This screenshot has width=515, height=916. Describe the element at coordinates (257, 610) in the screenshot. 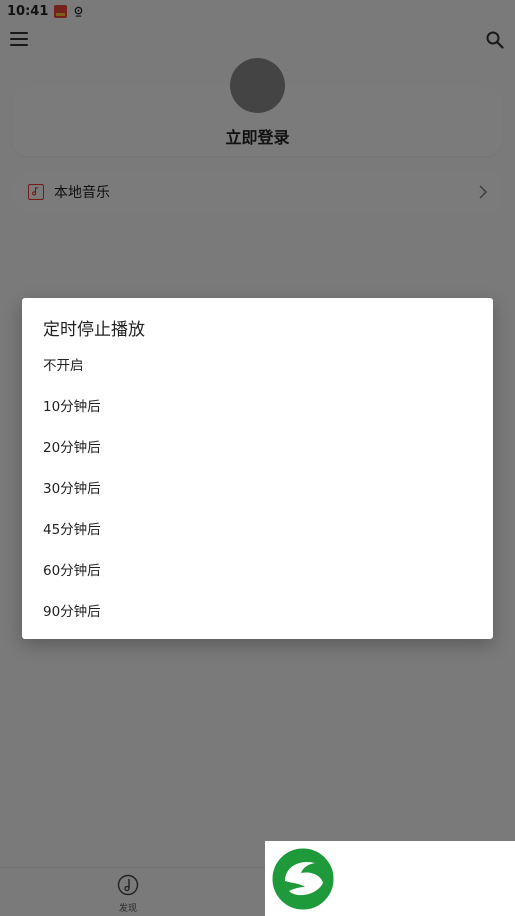

I see `timer-option-90: 90分钟后` at that location.